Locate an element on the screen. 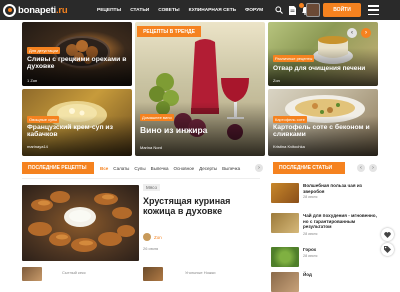 This screenshot has height=292, width=400. site-logo: bonapeti.ru is located at coordinates (35, 10).